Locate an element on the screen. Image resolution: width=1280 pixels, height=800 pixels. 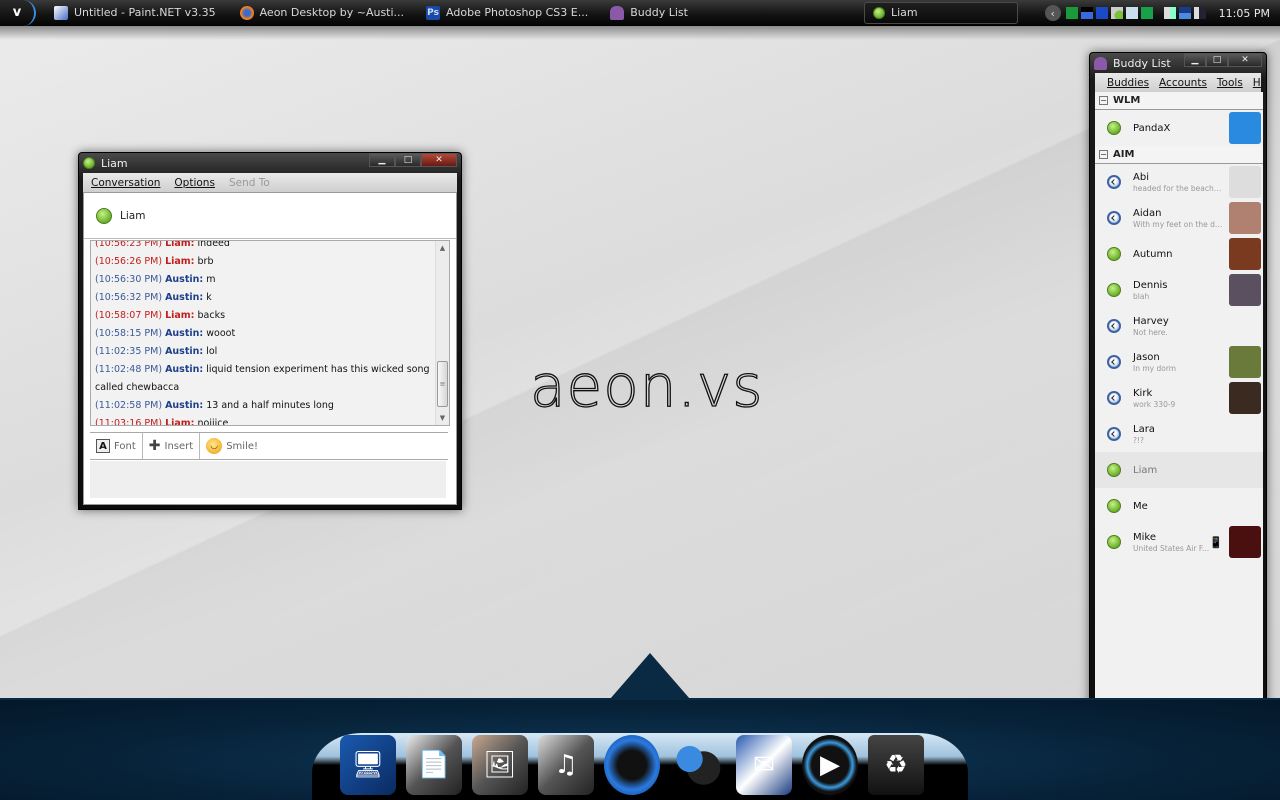
buddy-name: Kirk is located at coordinates (1143, 393).